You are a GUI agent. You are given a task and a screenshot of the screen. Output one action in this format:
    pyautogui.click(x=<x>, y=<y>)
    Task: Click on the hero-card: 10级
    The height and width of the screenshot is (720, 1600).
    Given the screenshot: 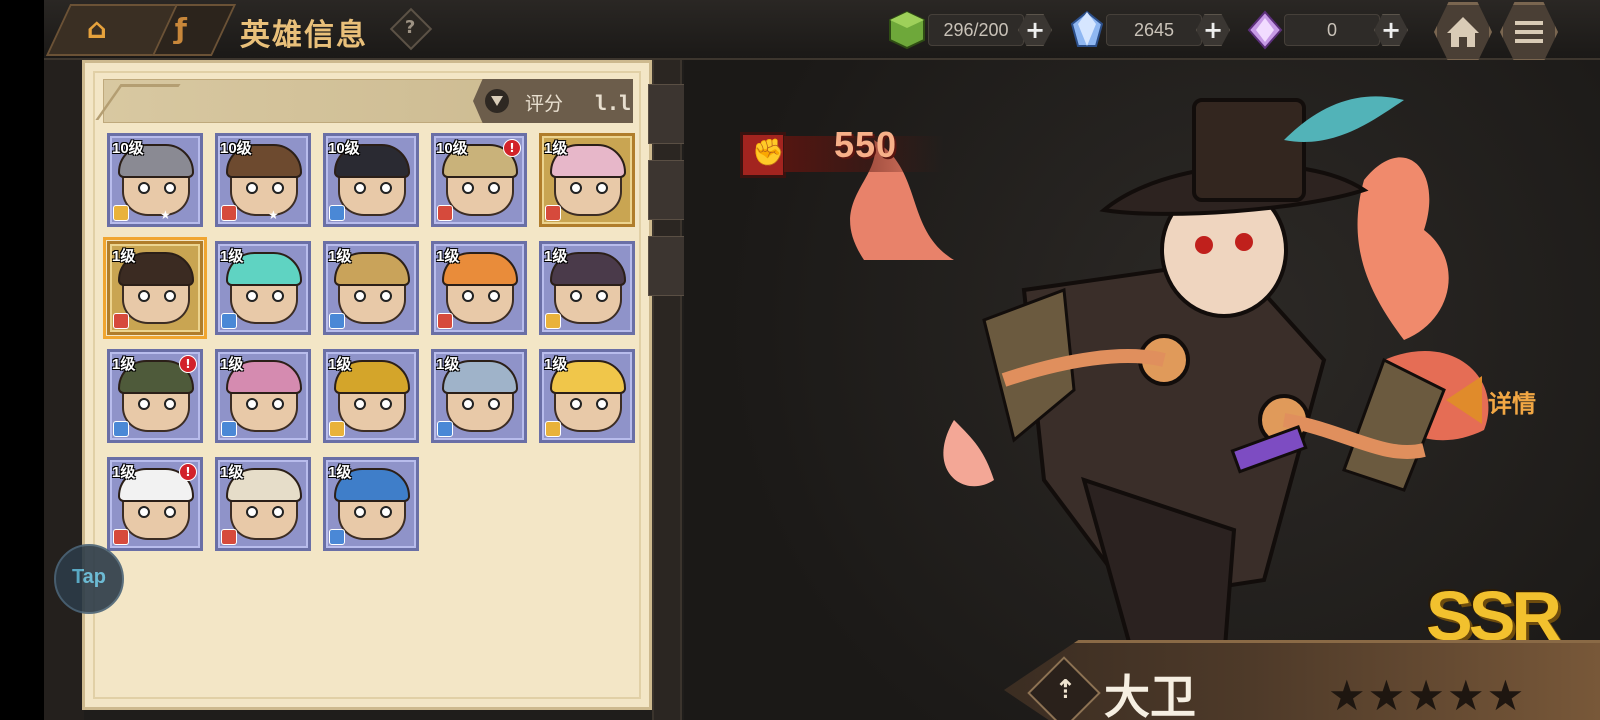 What is the action you would take?
    pyautogui.click(x=371, y=180)
    